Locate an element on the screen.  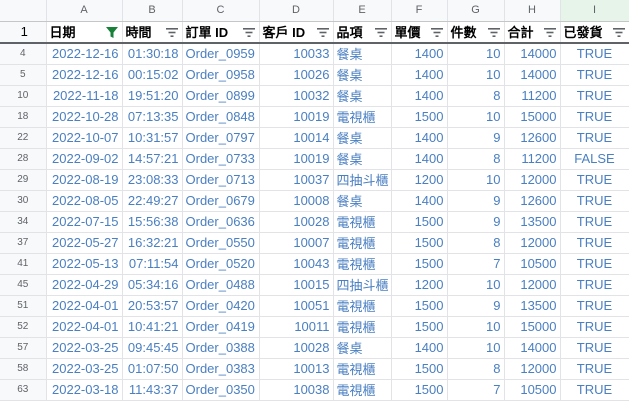
cell-date: 2022-10-07 is located at coordinates (84, 138).